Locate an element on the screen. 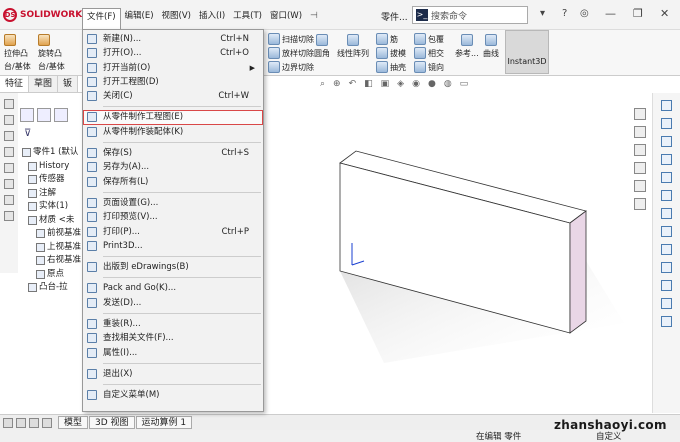  tree-item: 原点 is located at coordinates (52, 275).